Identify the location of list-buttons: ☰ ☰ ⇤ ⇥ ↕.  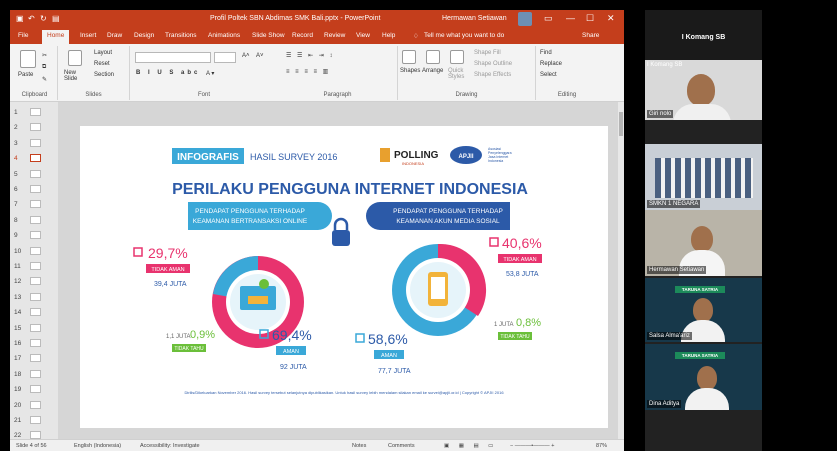
(310, 55).